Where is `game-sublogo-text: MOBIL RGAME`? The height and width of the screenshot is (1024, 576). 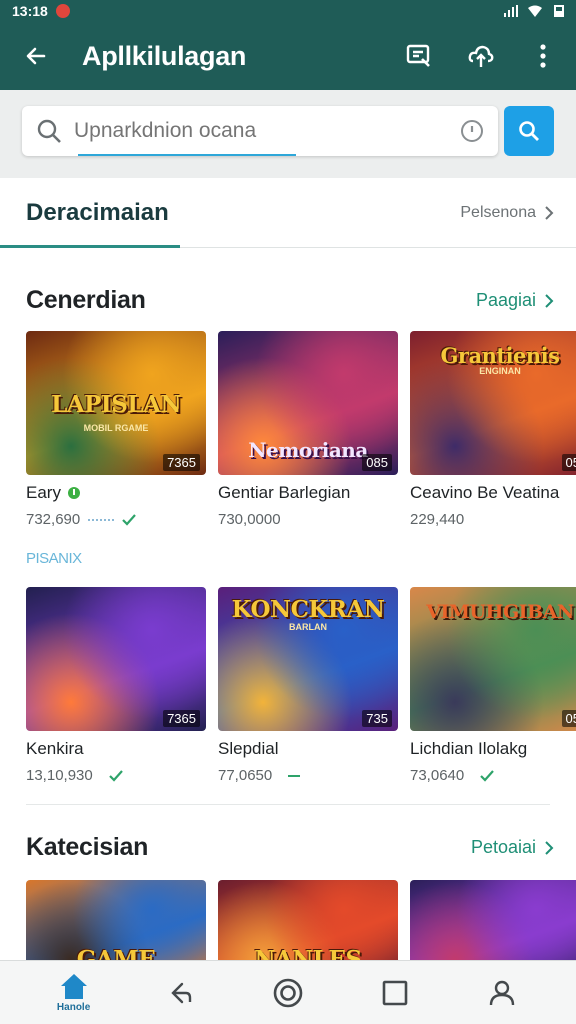 game-sublogo-text: MOBIL RGAME is located at coordinates (116, 428).